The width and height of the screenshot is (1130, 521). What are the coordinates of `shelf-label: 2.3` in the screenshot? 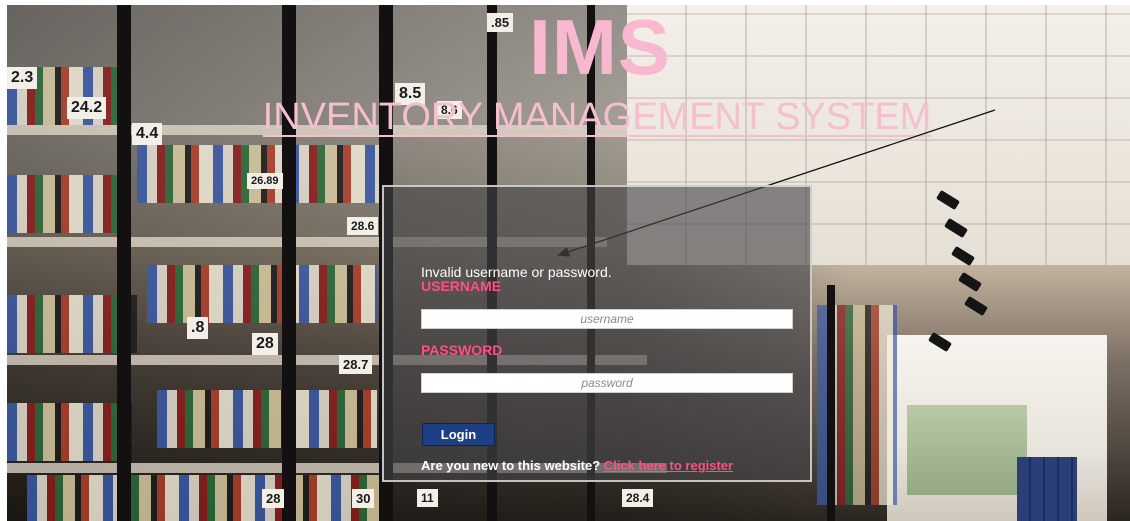 It's located at (22, 78).